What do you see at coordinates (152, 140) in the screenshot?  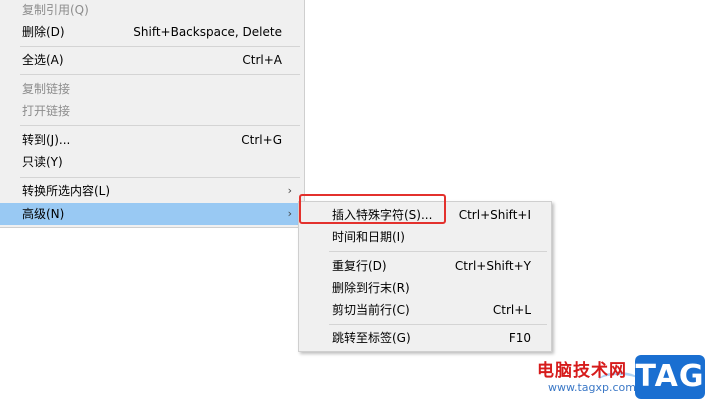 I see `menu-item-goto: 转到(J)... Ctrl+G` at bounding box center [152, 140].